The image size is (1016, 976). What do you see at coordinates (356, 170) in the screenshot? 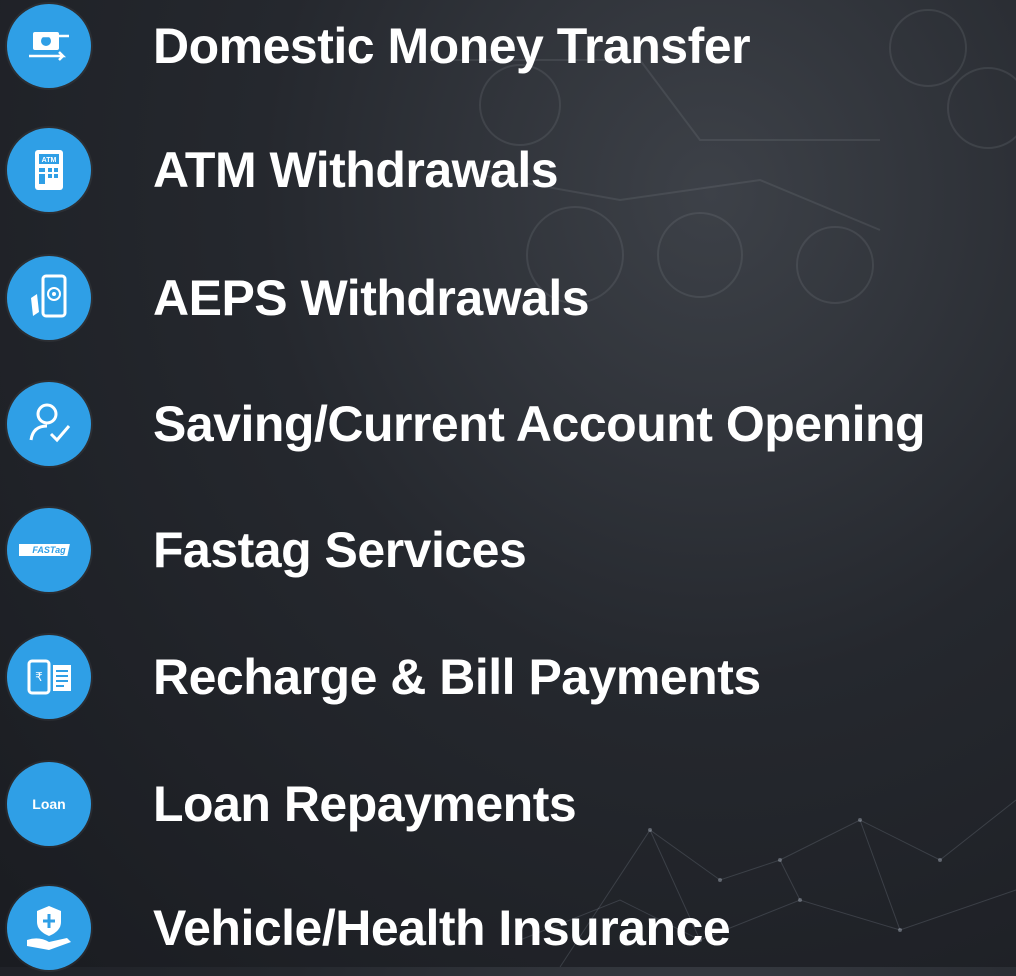
I see `service-label: ATM Withdrawals` at bounding box center [356, 170].